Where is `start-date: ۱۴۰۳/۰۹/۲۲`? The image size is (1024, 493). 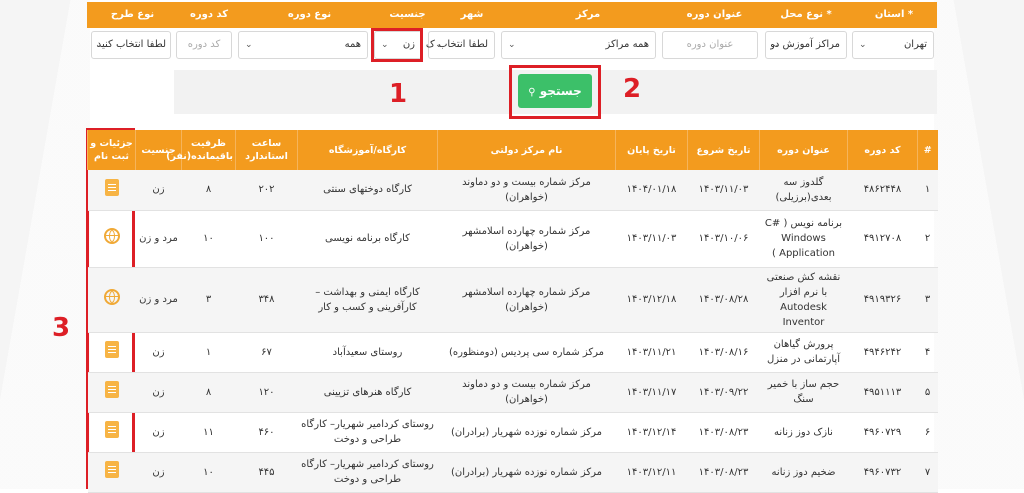
start-date: ۱۴۰۳/۰۹/۲۲ is located at coordinates (723, 392).